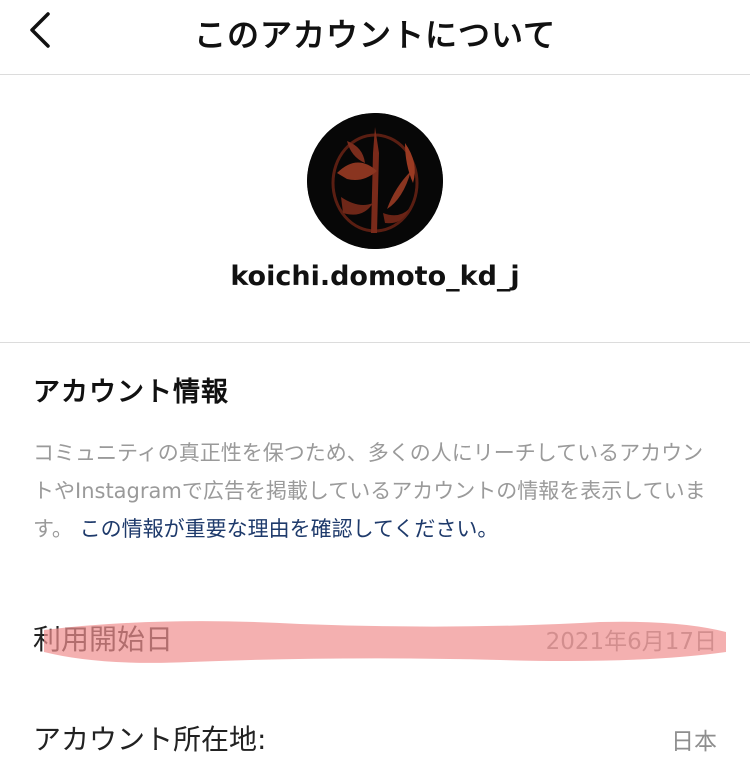 The image size is (750, 782). What do you see at coordinates (103, 639) in the screenshot?
I see `date-joined-label: 利用開始日` at bounding box center [103, 639].